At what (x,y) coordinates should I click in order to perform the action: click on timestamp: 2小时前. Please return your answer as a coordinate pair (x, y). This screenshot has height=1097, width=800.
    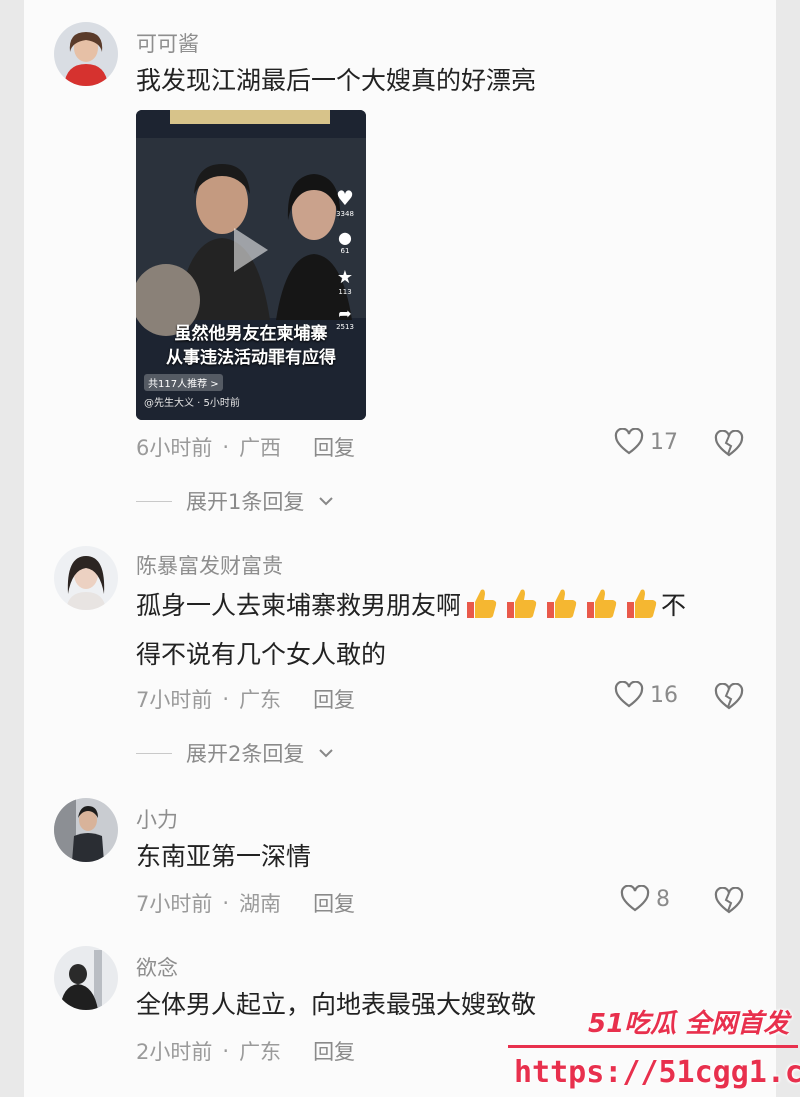
    Looking at the image, I should click on (174, 1052).